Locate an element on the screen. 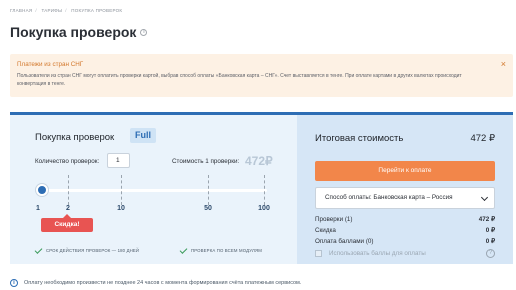 Image resolution: width=516 pixels, height=290 pixels. feature-validity: СРОК ДЕЙСТВИЯ ПРОВЕРОК — 180 ДНЕЙ is located at coordinates (87, 249).